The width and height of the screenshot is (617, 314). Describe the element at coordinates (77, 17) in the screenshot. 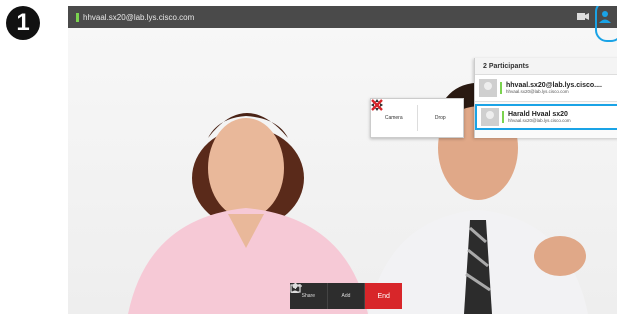

I see `connection-status-indicator` at that location.